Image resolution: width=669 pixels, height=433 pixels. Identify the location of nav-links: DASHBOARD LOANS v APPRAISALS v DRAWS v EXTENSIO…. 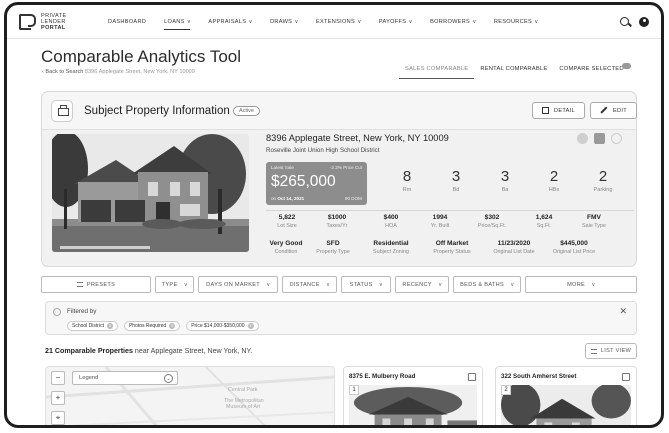
(359, 22).